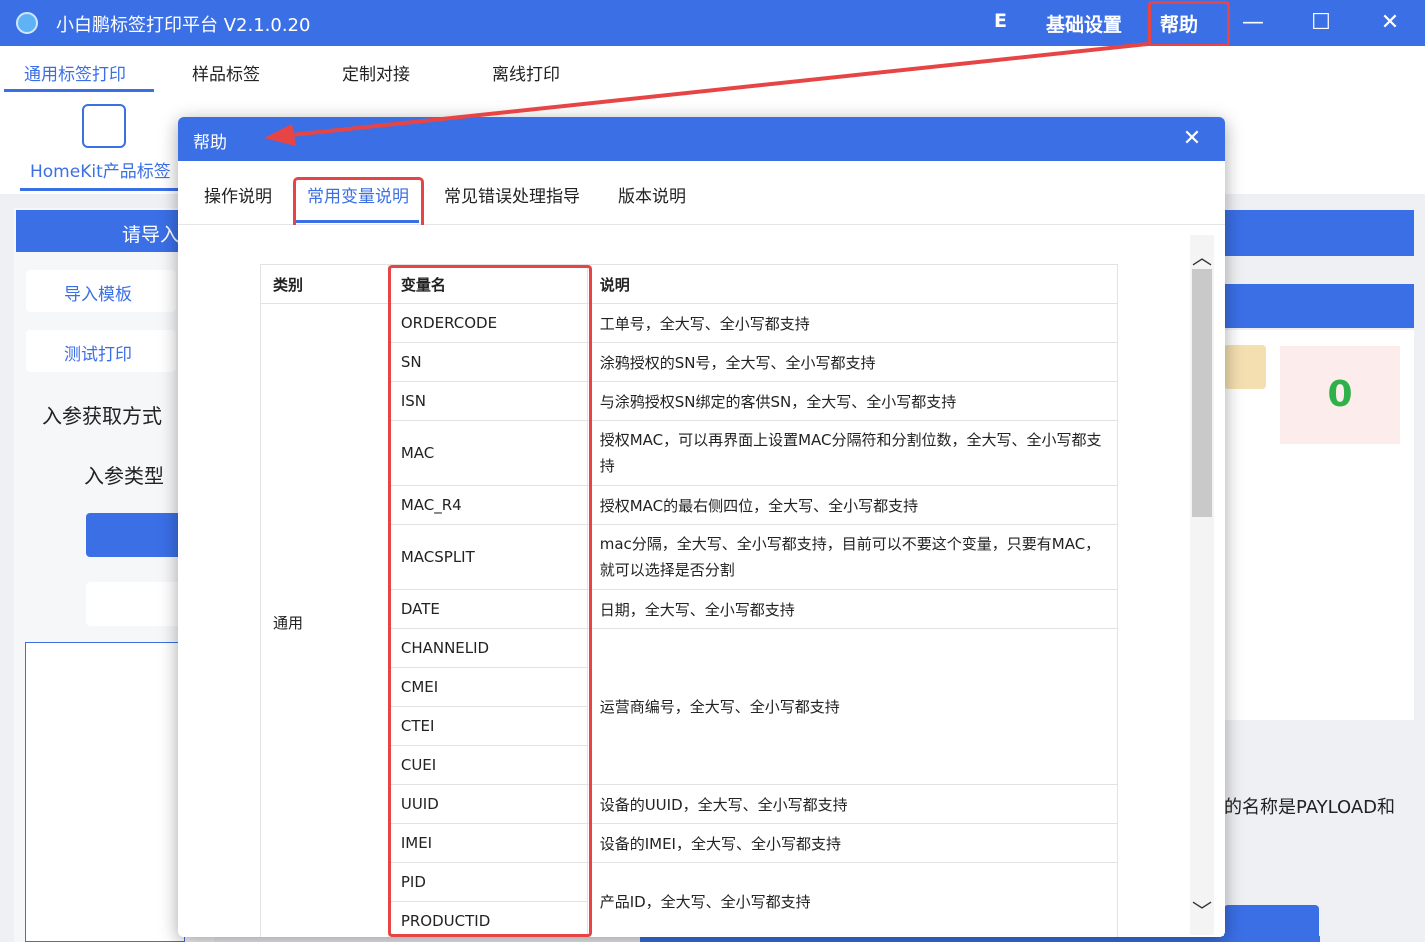 The width and height of the screenshot is (1425, 942). Describe the element at coordinates (487, 557) in the screenshot. I see `variable-name: MACSPLIT` at that location.